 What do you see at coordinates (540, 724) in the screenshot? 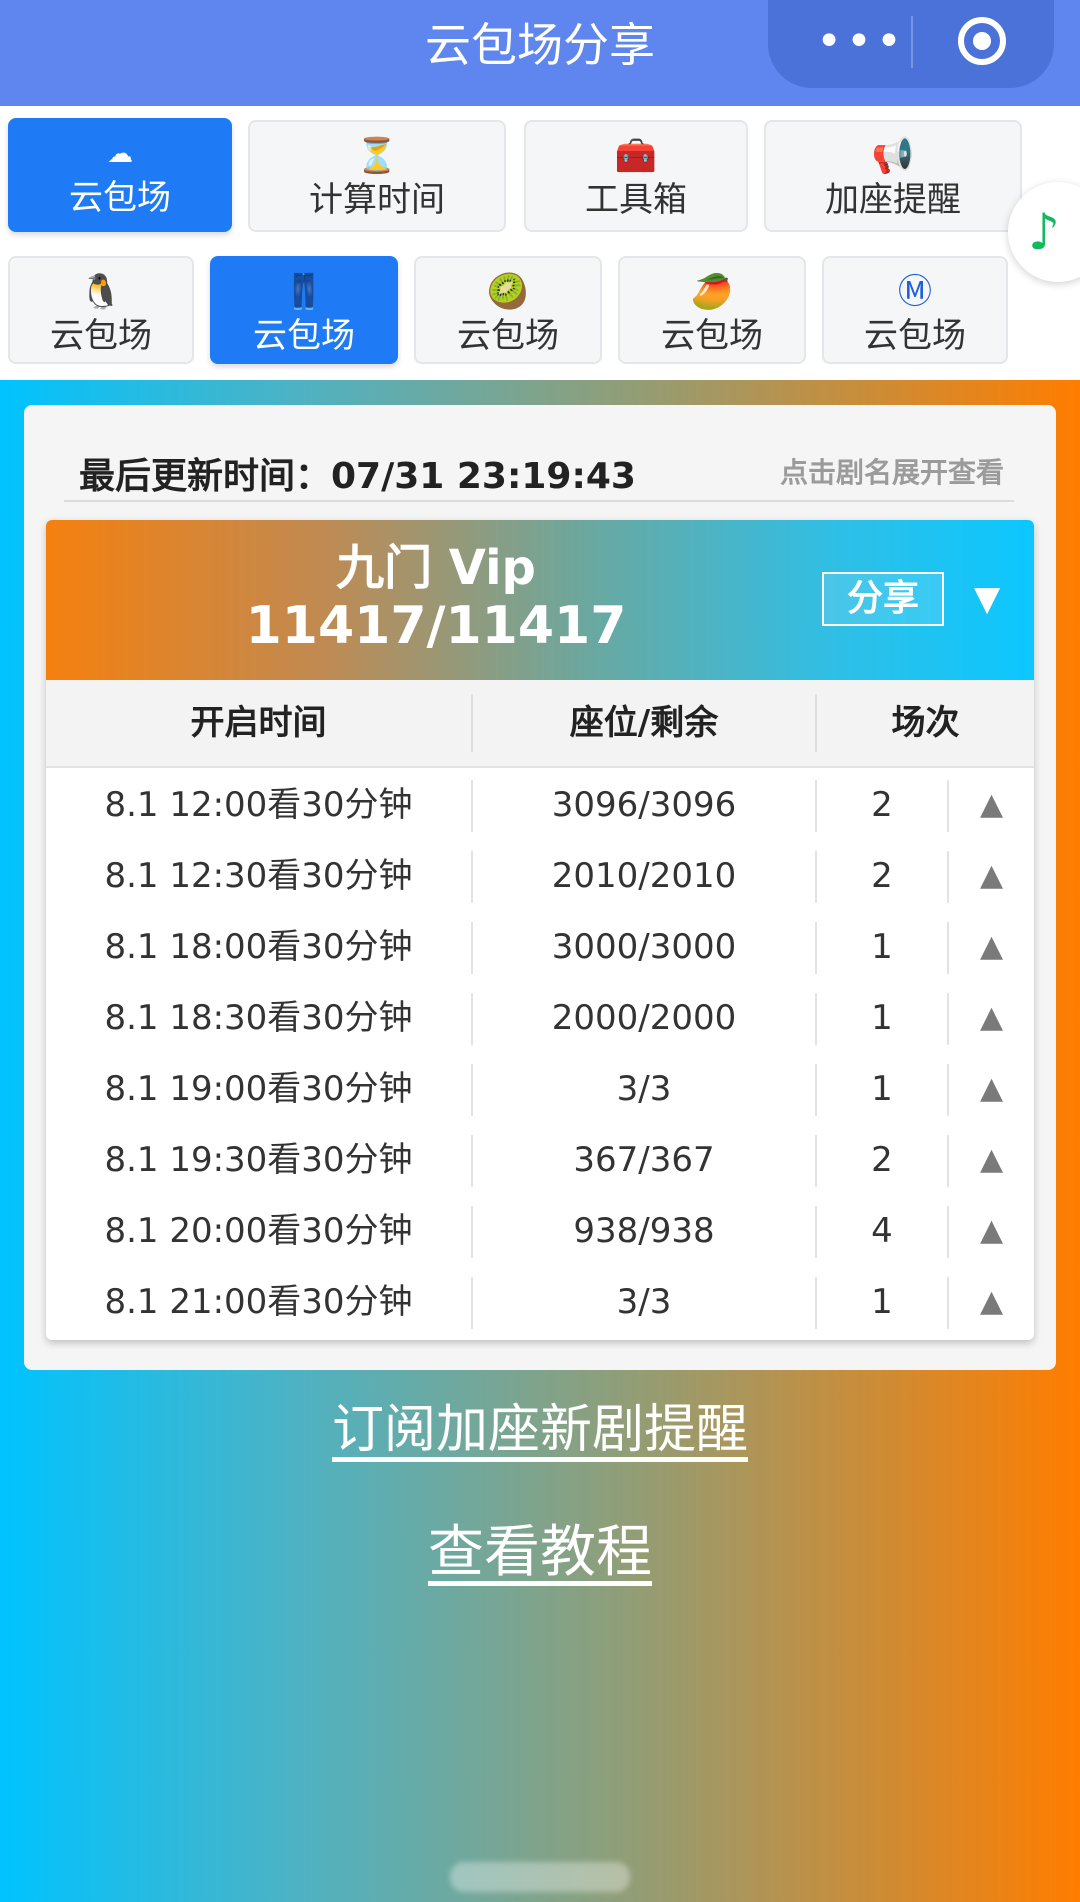
I see `table-header: 开启时间 座位/剩余 场次` at bounding box center [540, 724].